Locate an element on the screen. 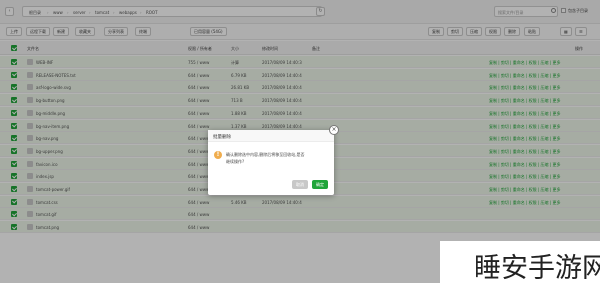 The width and height of the screenshot is (600, 283). confirm-button: 确定 is located at coordinates (320, 184).